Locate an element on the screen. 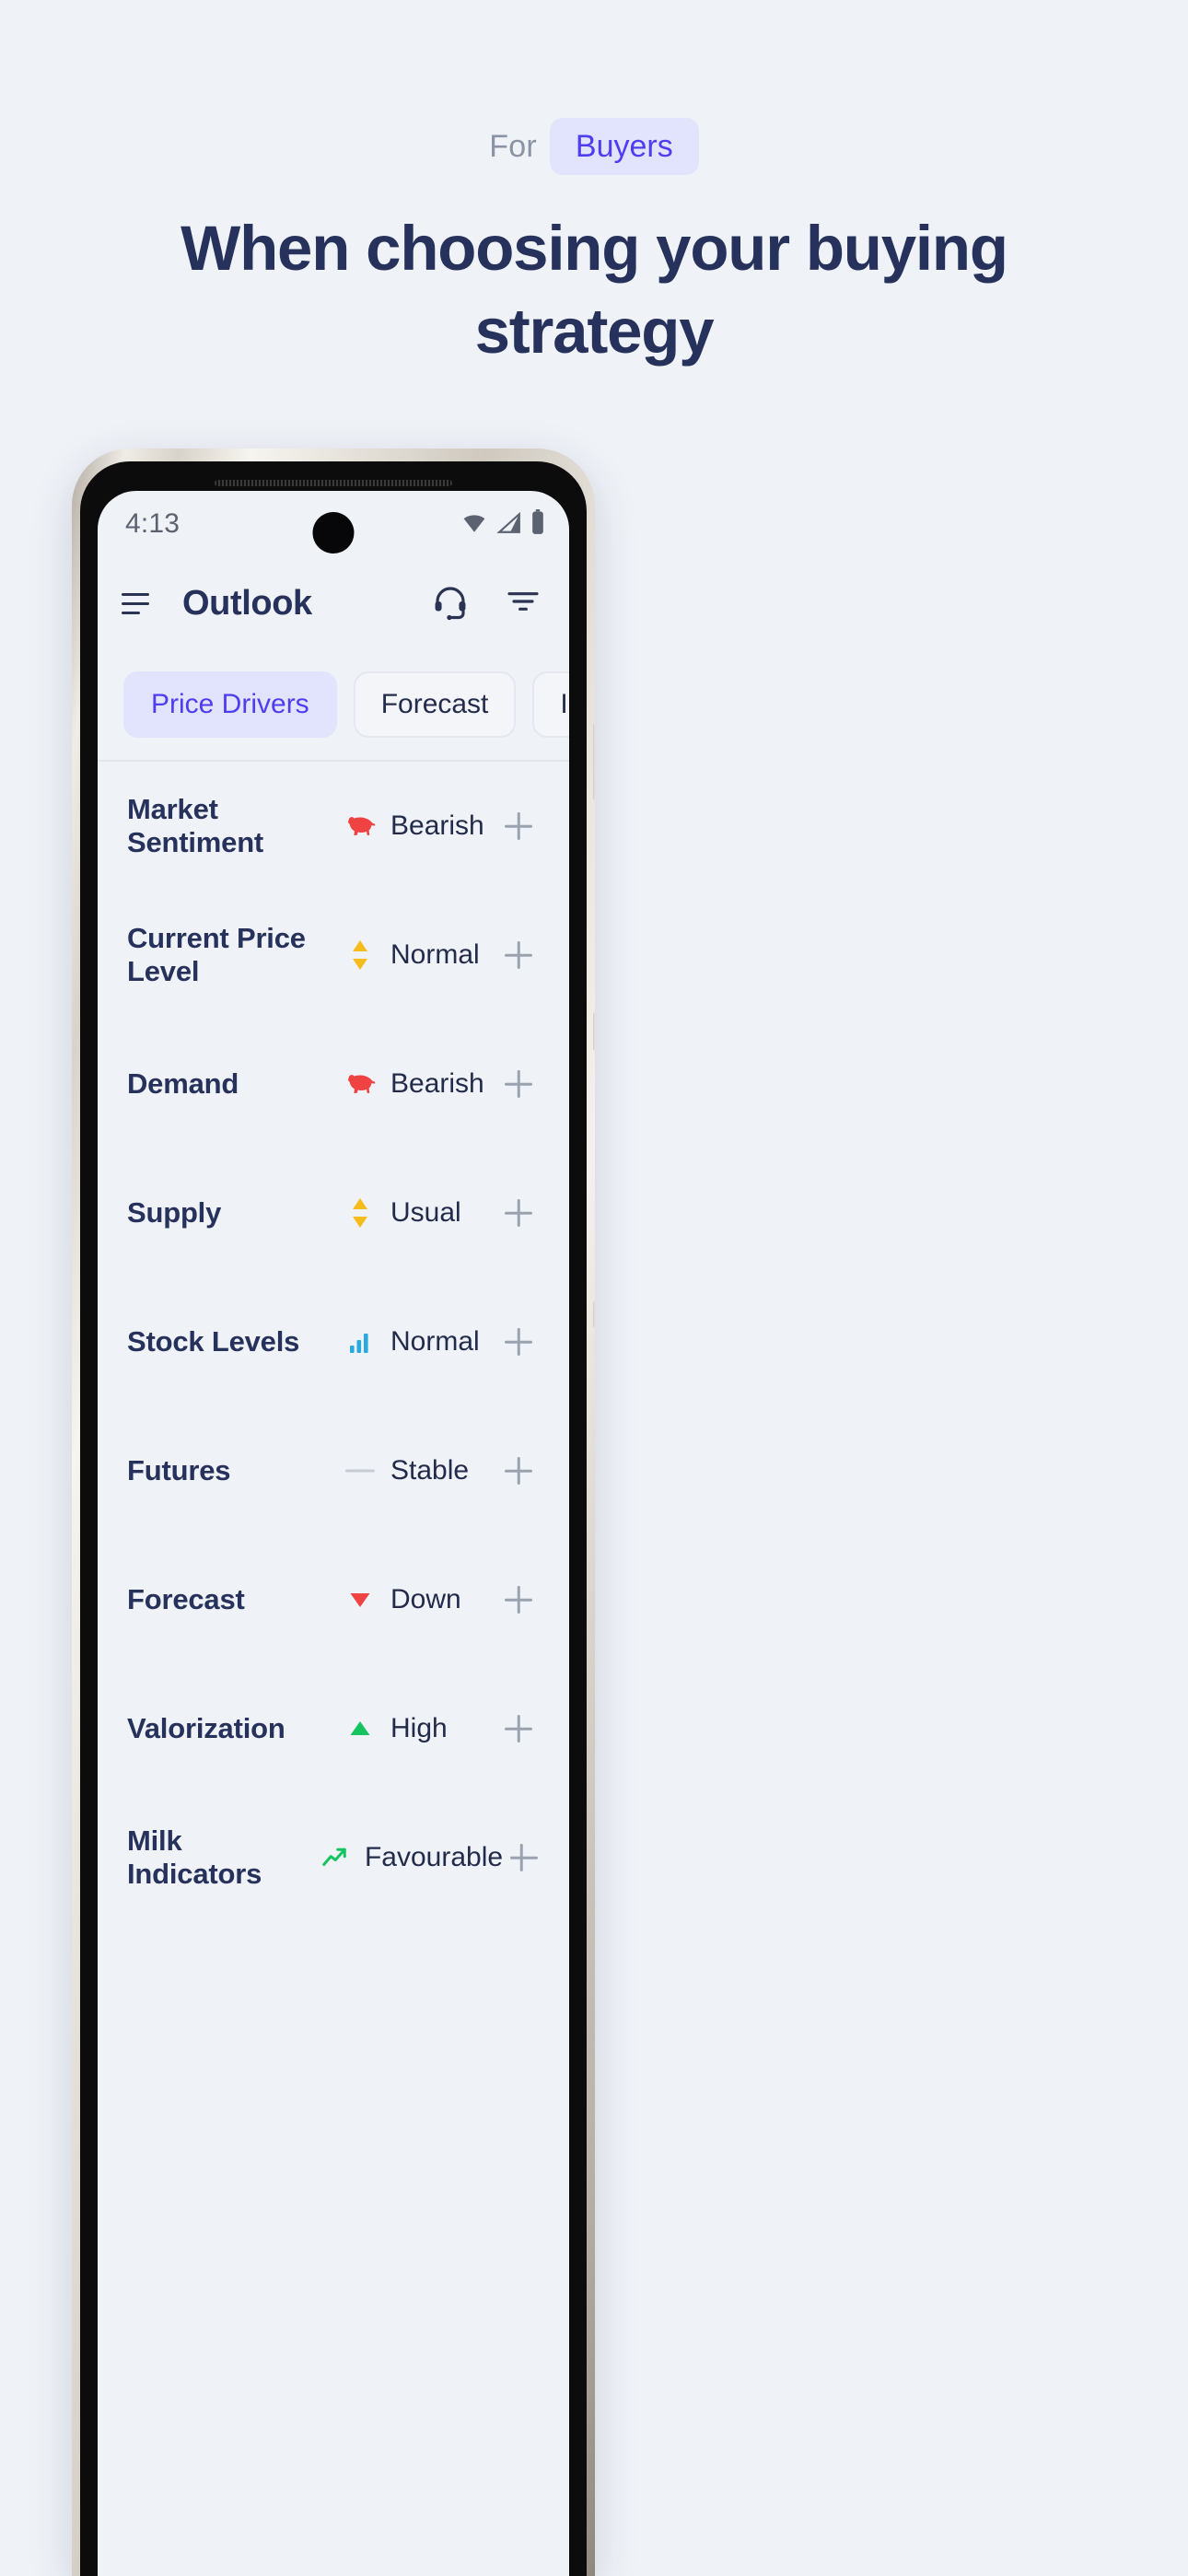 This screenshot has height=2576, width=1188. driver-value: Favourable is located at coordinates (434, 1857).